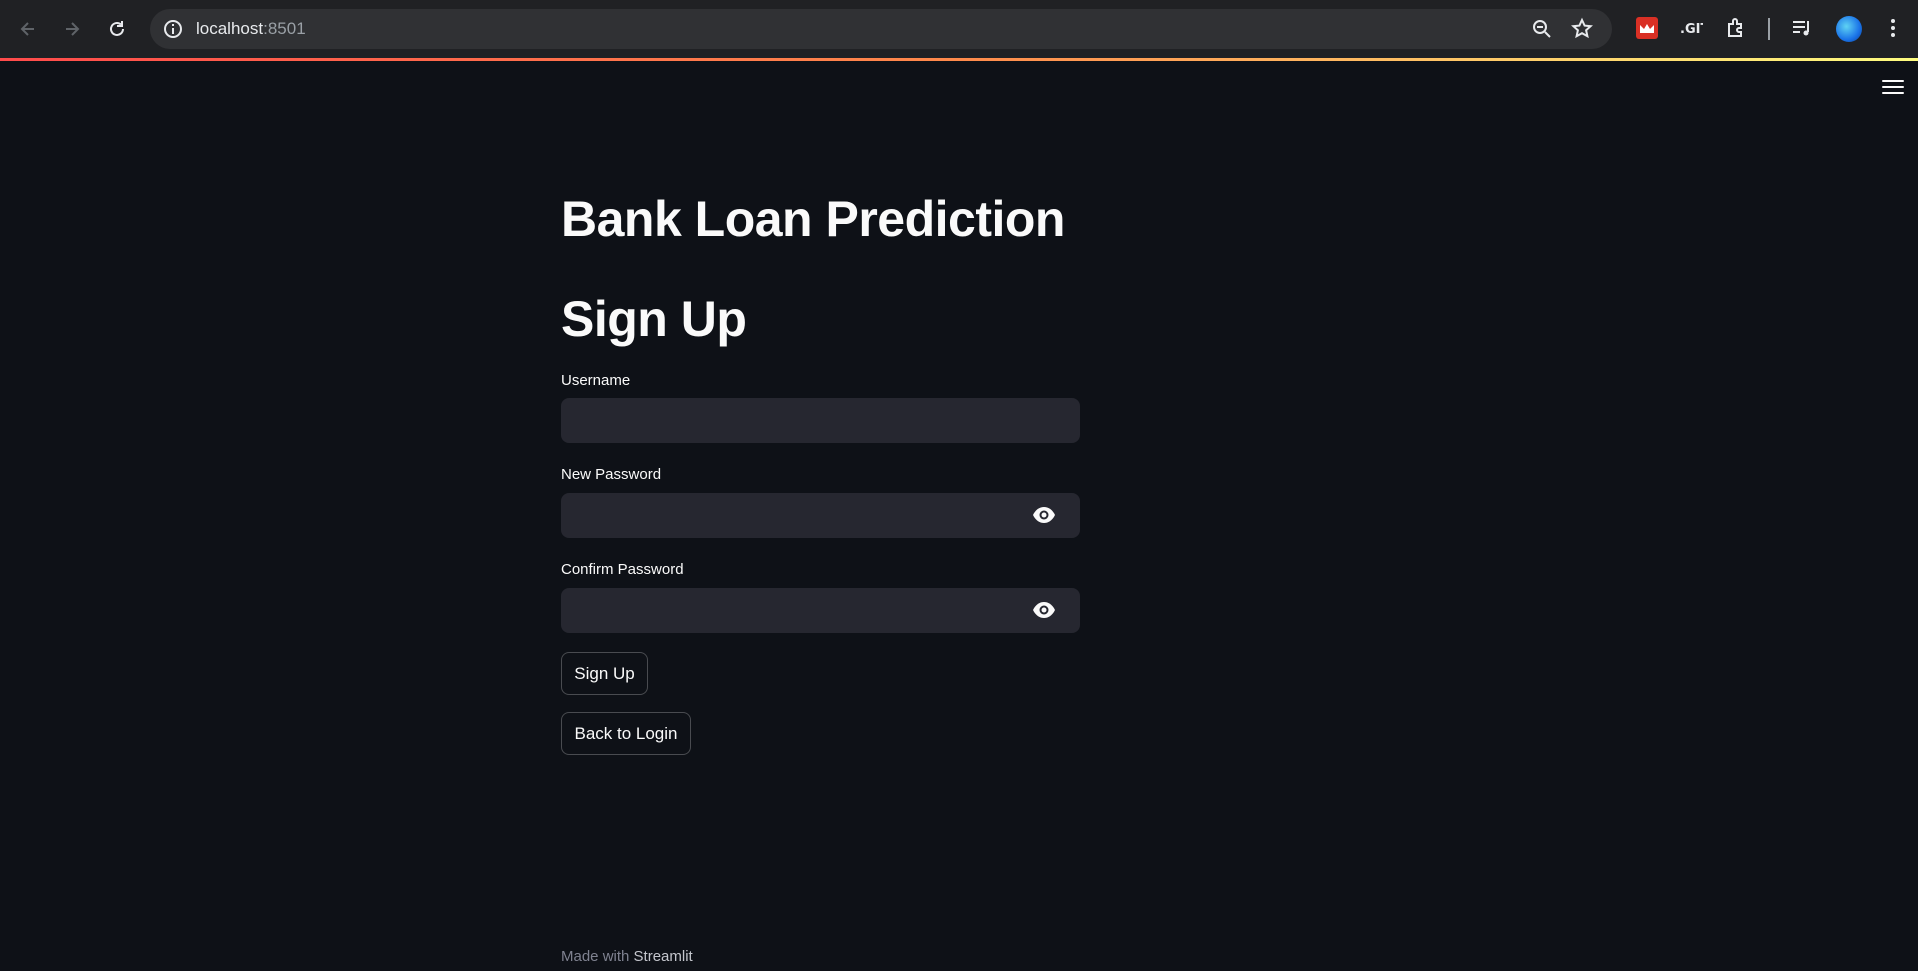 The image size is (1918, 971). What do you see at coordinates (72, 29) in the screenshot?
I see `forward-arrow-icon` at bounding box center [72, 29].